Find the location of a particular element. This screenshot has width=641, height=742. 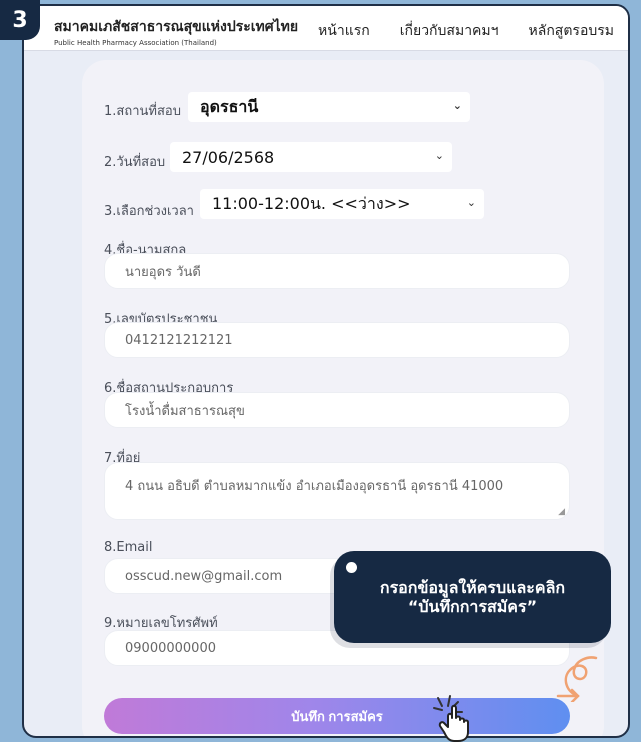

id-card-field: 0412121212121 is located at coordinates (337, 340).